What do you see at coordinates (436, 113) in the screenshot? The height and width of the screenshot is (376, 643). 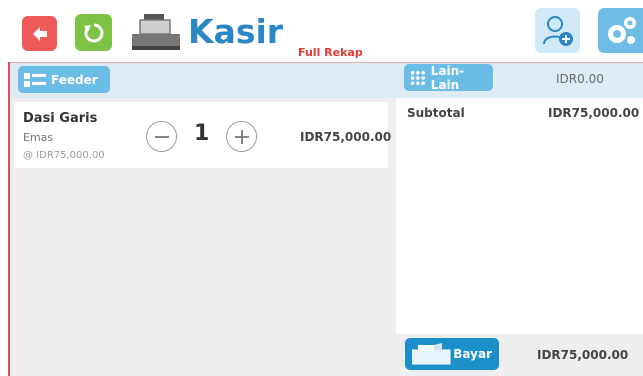 I see `subtotal-label: Subtotal` at bounding box center [436, 113].